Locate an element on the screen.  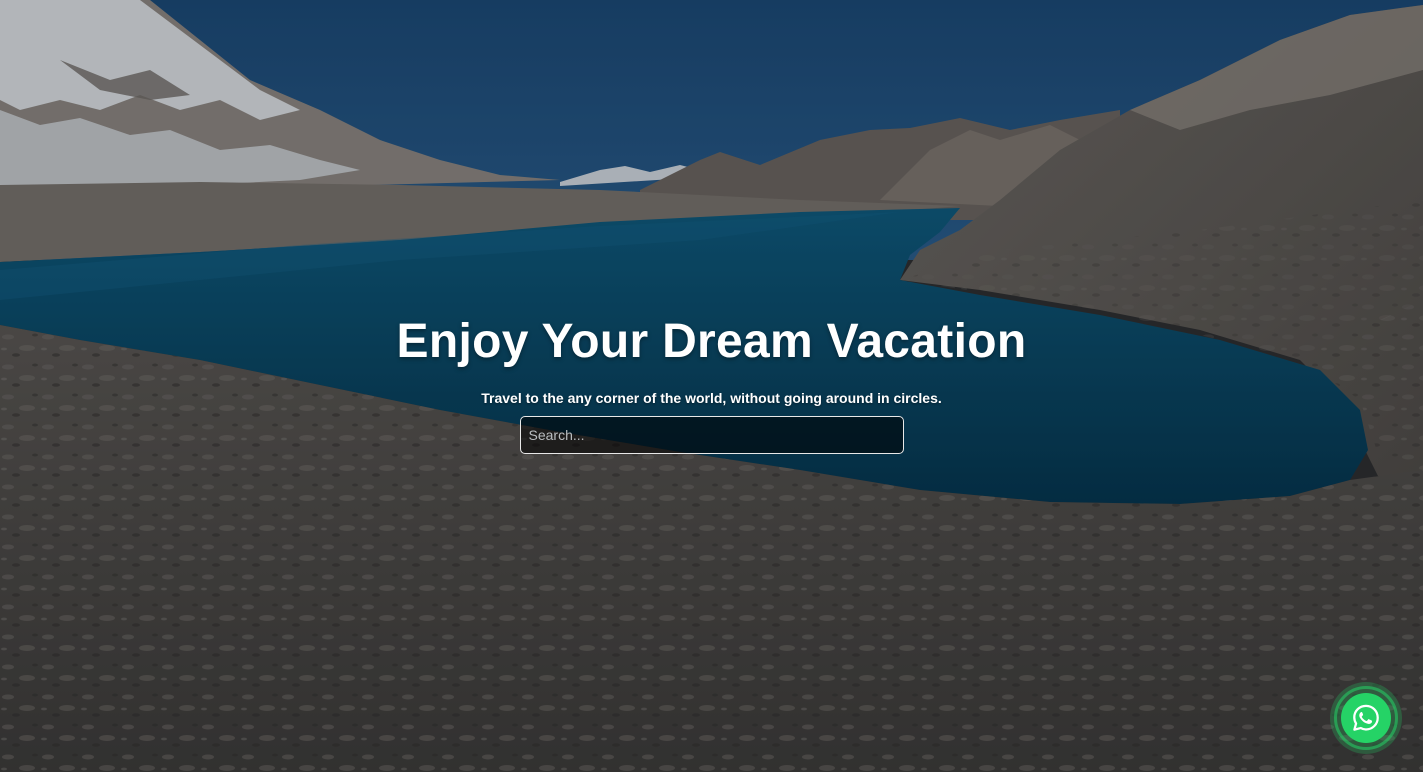
whatsapp-ring is located at coordinates (1366, 718).